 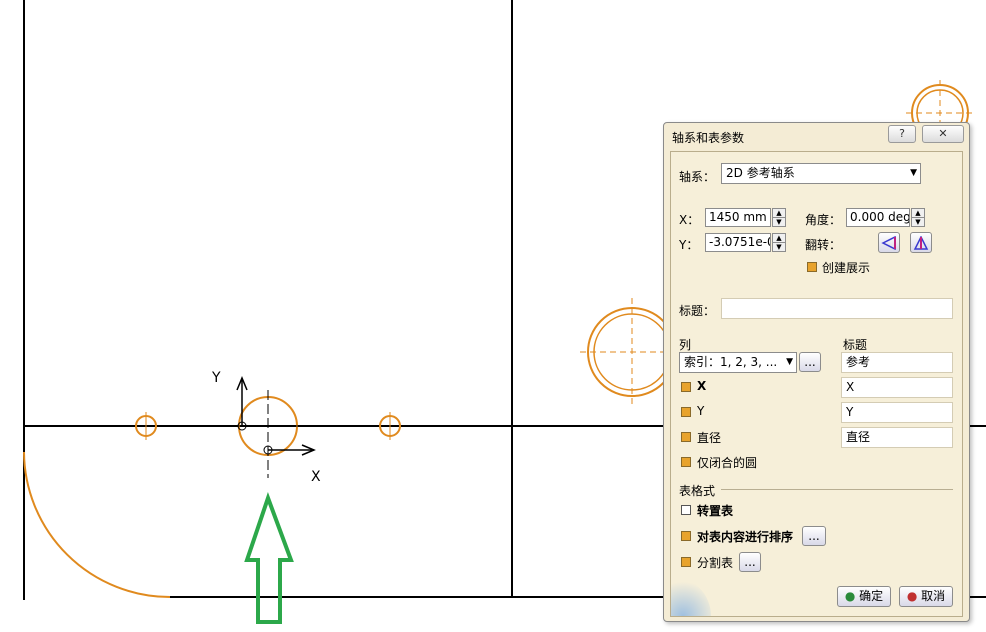 I want to click on x-input: 1450 mm, so click(x=738, y=217).